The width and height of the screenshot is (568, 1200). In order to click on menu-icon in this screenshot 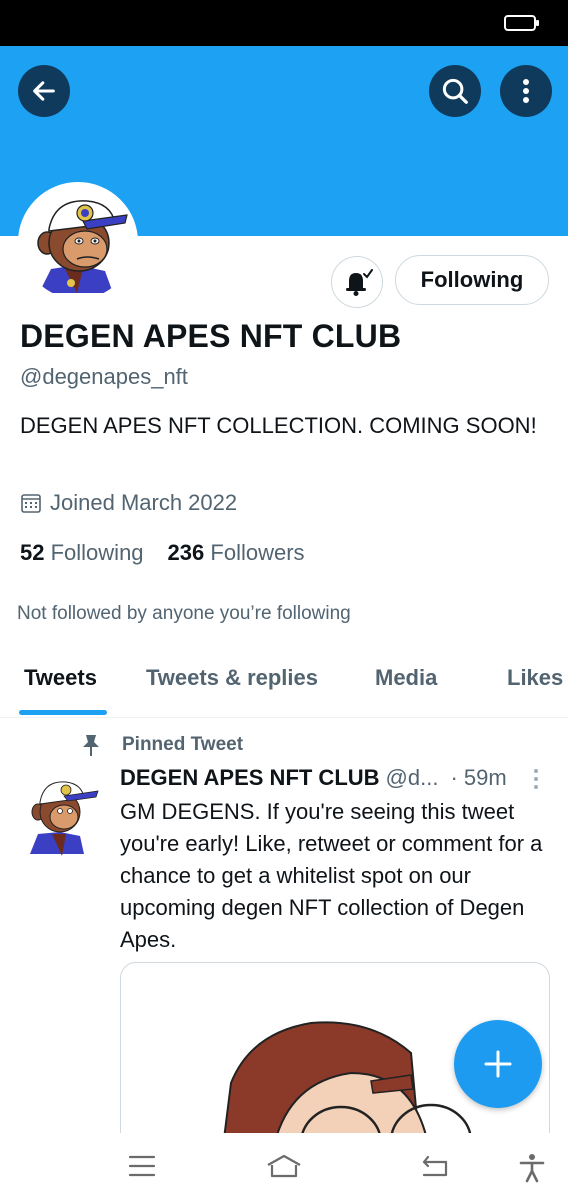, I will do `click(142, 1166)`.